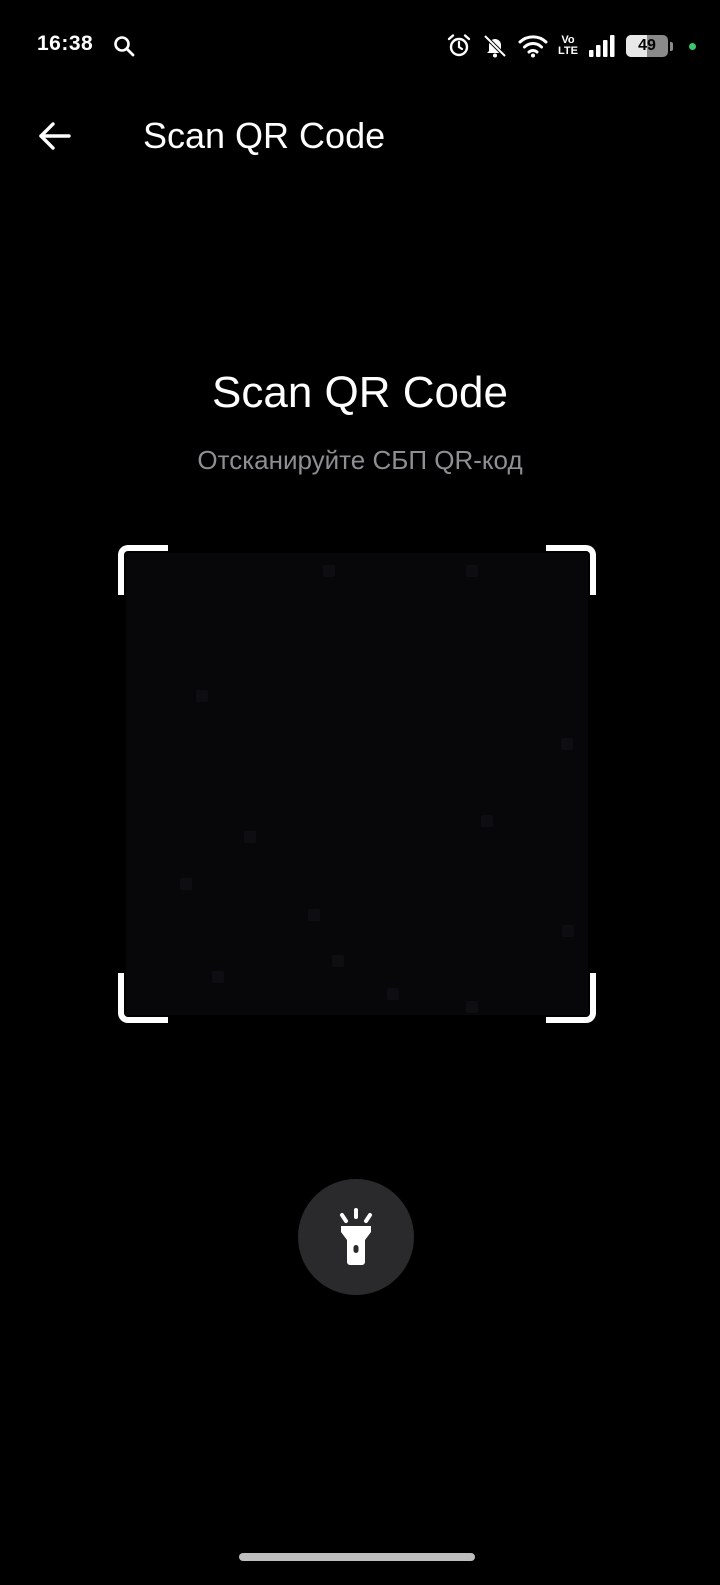 The image size is (720, 1585). I want to click on bell-muted-icon, so click(495, 46).